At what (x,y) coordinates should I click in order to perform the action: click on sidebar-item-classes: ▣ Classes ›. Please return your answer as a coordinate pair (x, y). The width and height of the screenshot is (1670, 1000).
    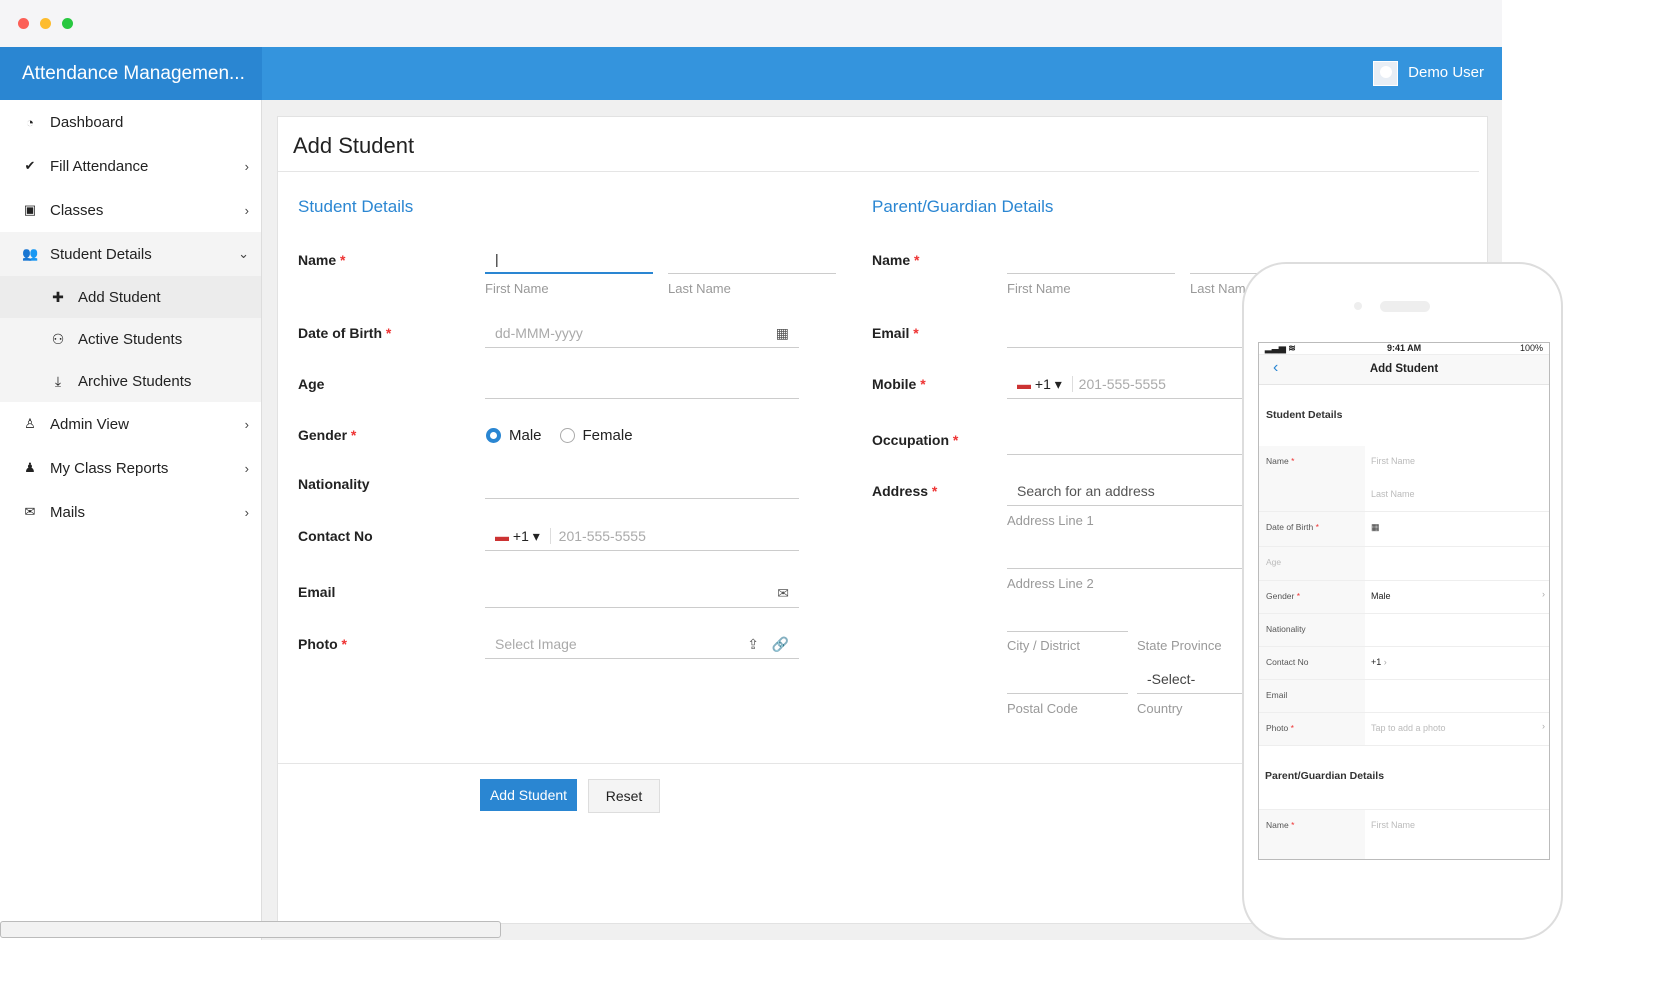
    Looking at the image, I should click on (130, 210).